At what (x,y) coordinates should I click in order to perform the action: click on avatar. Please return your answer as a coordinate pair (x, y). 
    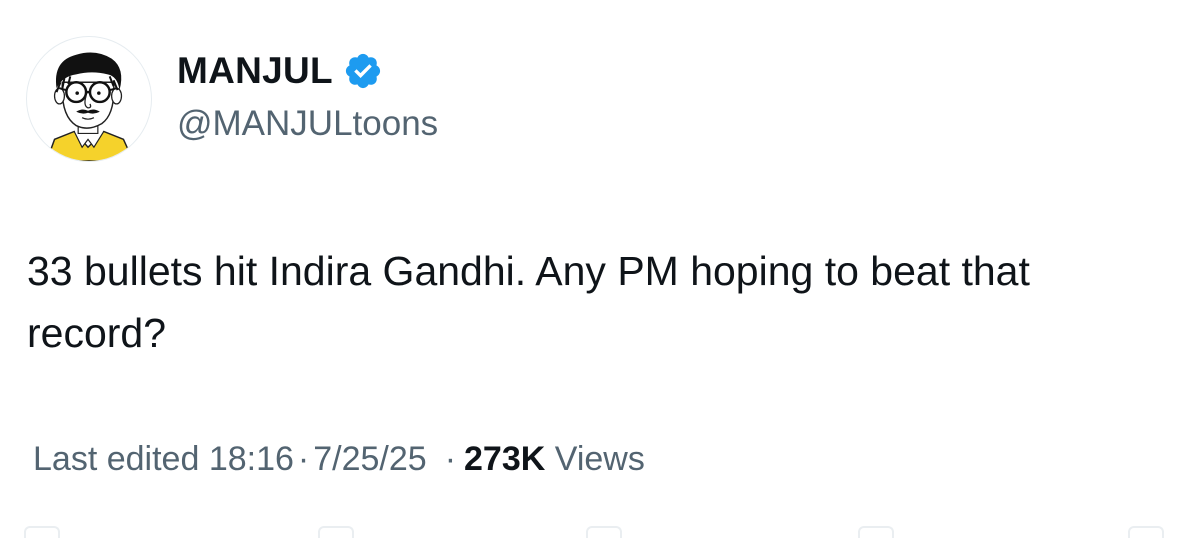
    Looking at the image, I should click on (89, 99).